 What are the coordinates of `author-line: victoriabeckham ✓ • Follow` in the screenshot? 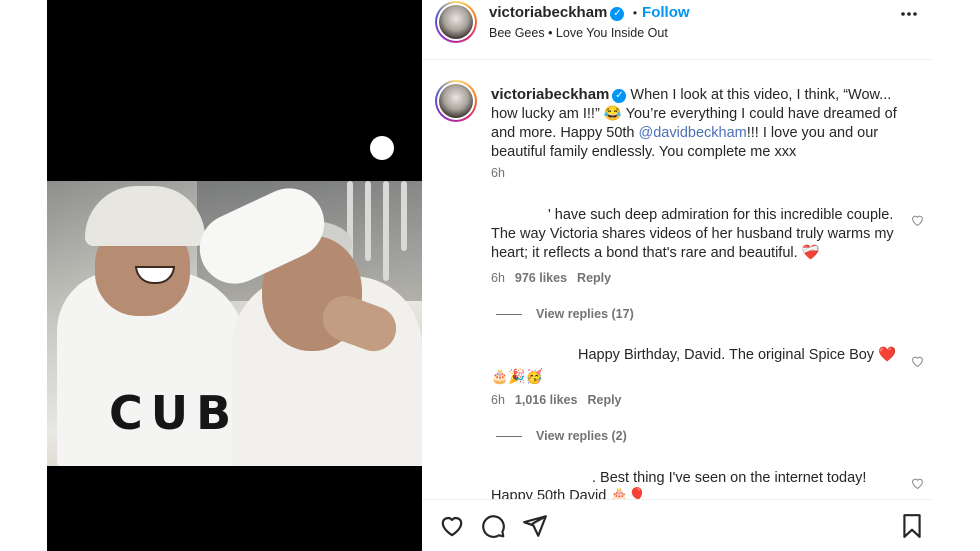 It's located at (589, 13).